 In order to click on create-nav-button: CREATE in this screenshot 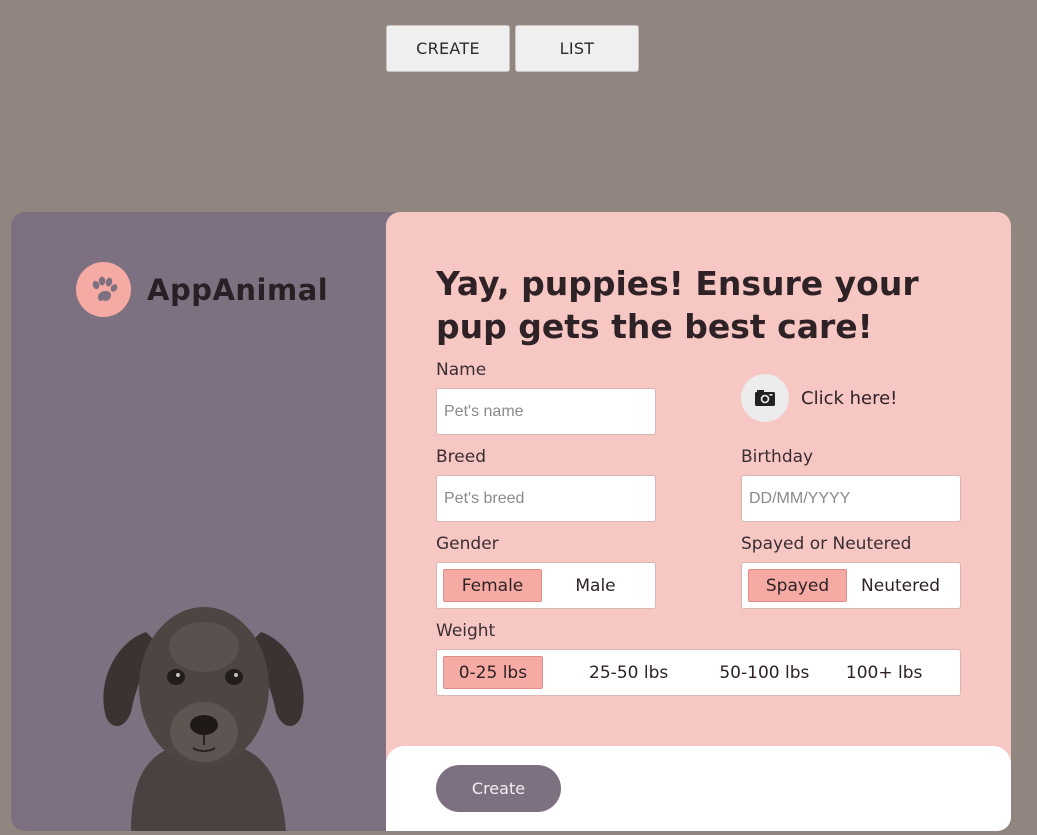, I will do `click(448, 48)`.